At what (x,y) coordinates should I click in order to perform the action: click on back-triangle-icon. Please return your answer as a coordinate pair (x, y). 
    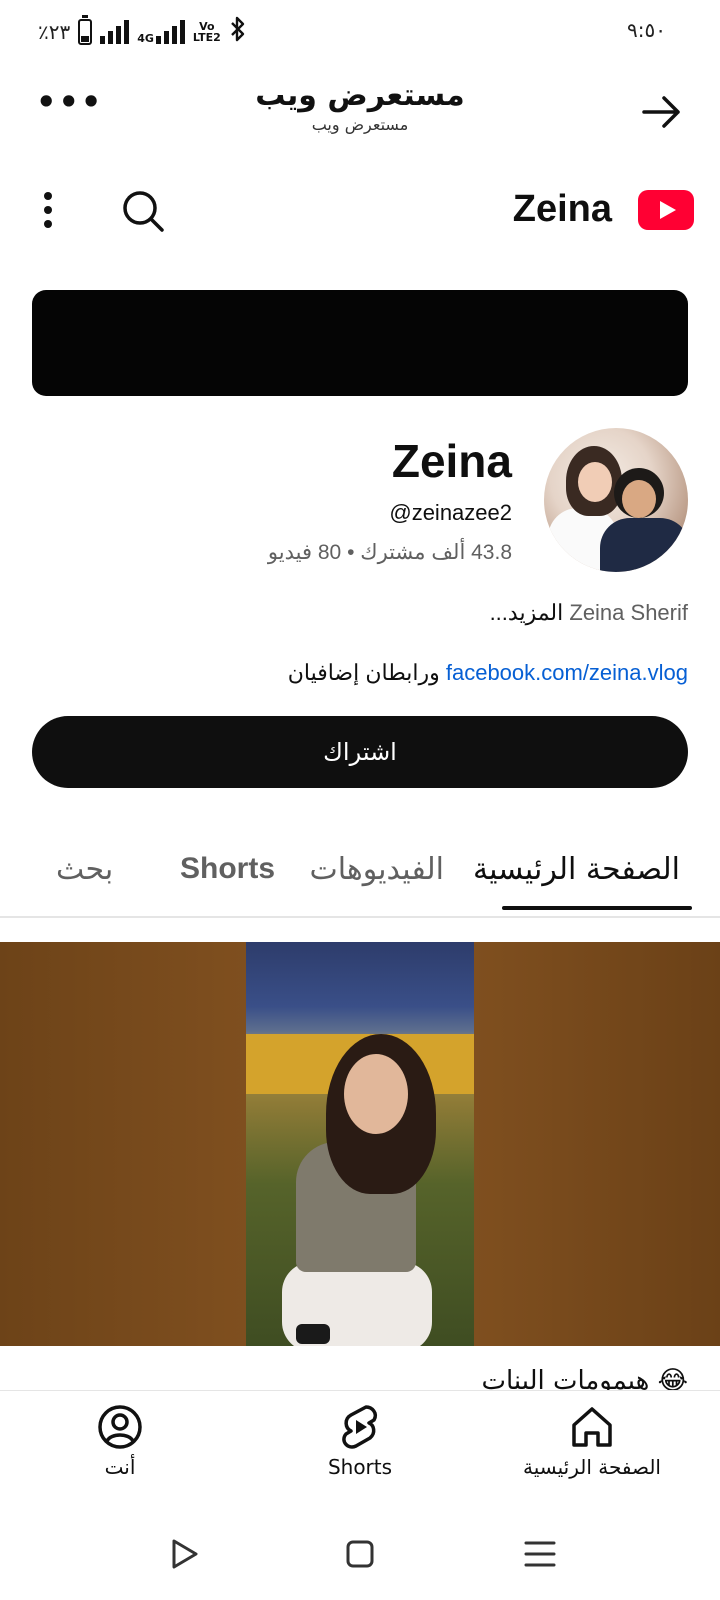
    Looking at the image, I should click on (184, 1554).